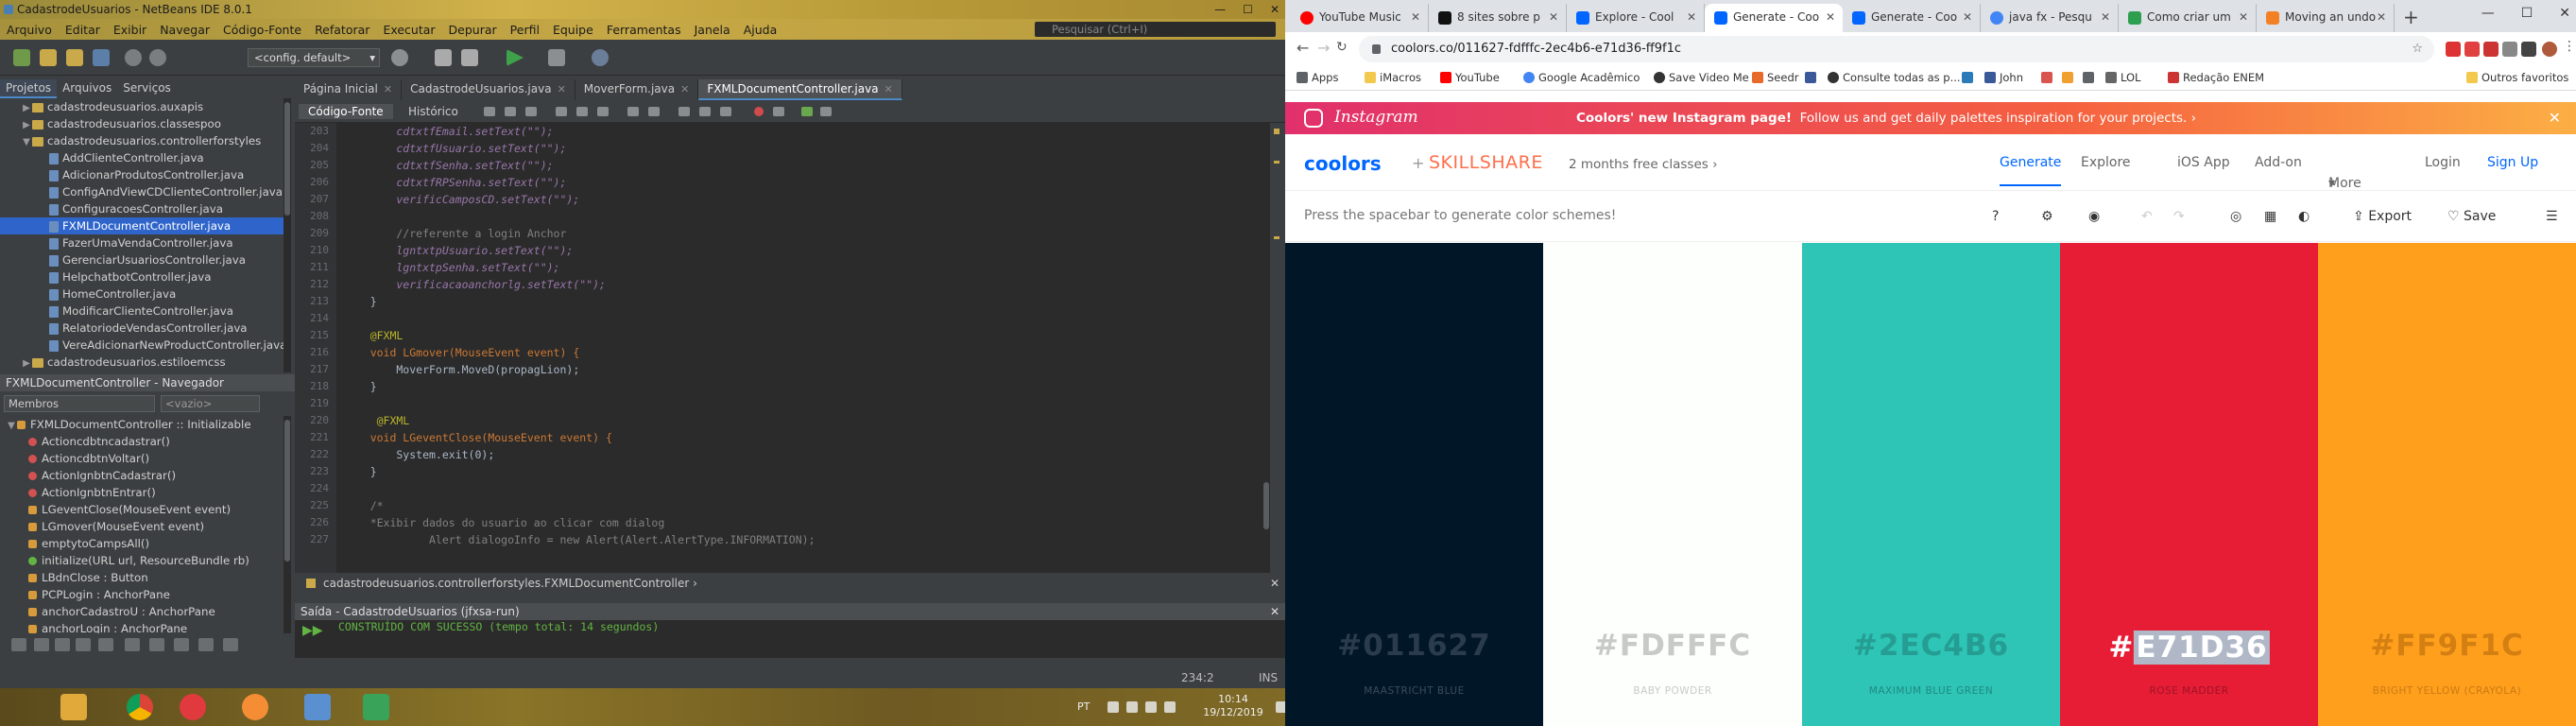 This screenshot has height=726, width=2576. Describe the element at coordinates (2382, 217) in the screenshot. I see `export-button: ⇪ Export` at that location.